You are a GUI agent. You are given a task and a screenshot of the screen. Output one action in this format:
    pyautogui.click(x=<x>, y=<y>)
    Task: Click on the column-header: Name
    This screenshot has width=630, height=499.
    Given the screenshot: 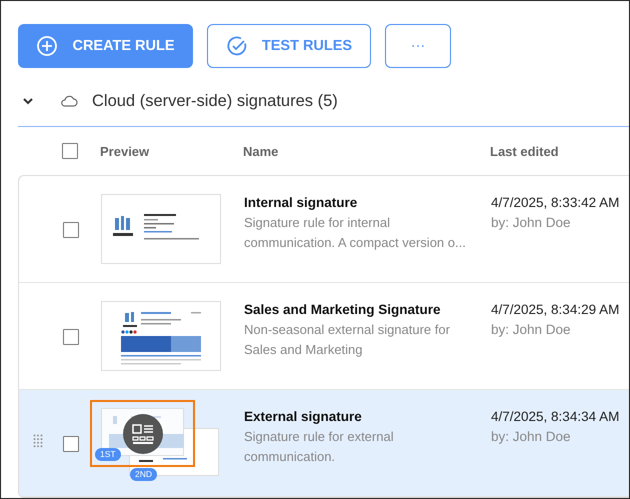 What is the action you would take?
    pyautogui.click(x=261, y=151)
    